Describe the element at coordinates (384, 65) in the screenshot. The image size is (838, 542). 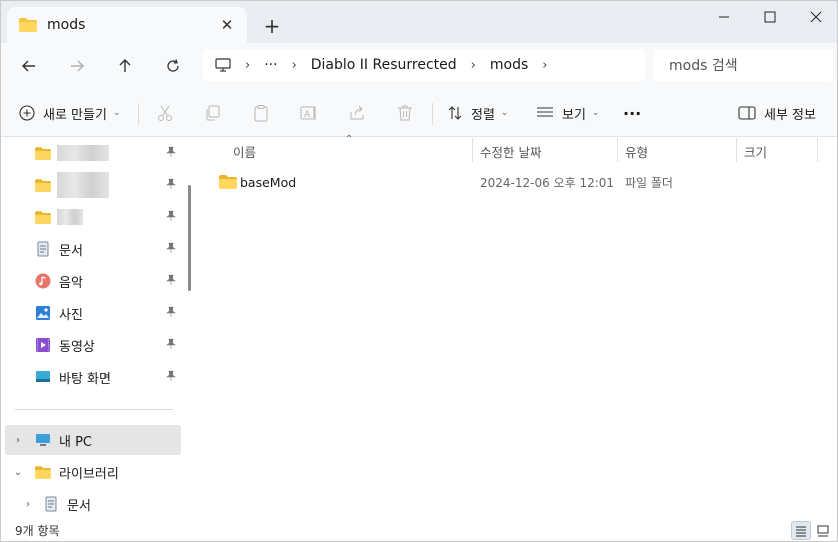
I see `breadcrumb-diablo: Diablo II Resurrected` at that location.